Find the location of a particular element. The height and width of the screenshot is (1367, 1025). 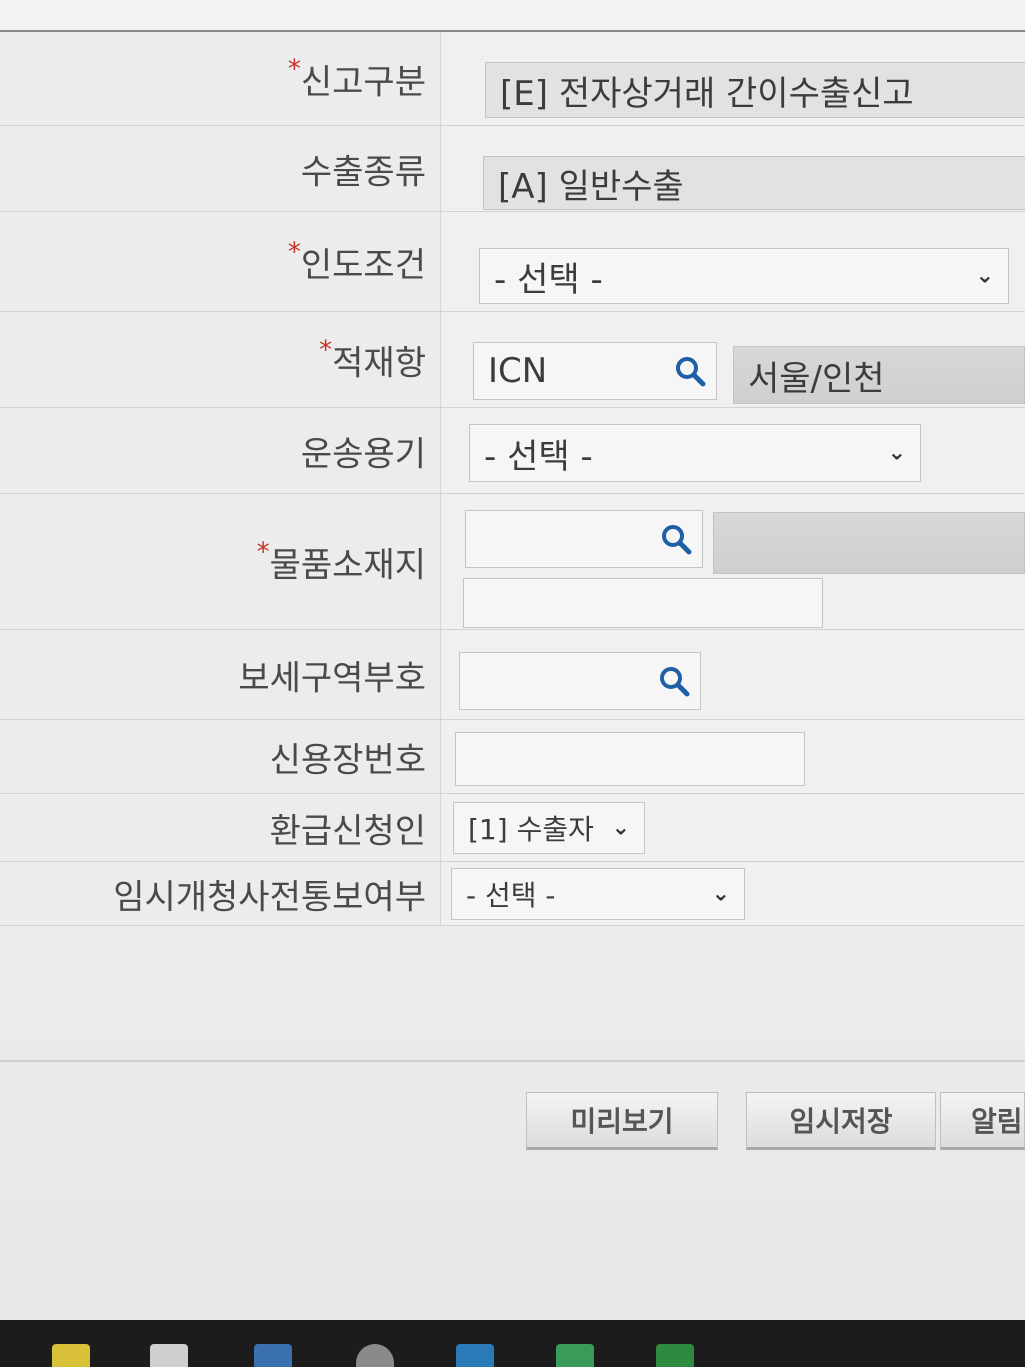

row-bonded-area-code: 보세구역부호 is located at coordinates (512, 675).